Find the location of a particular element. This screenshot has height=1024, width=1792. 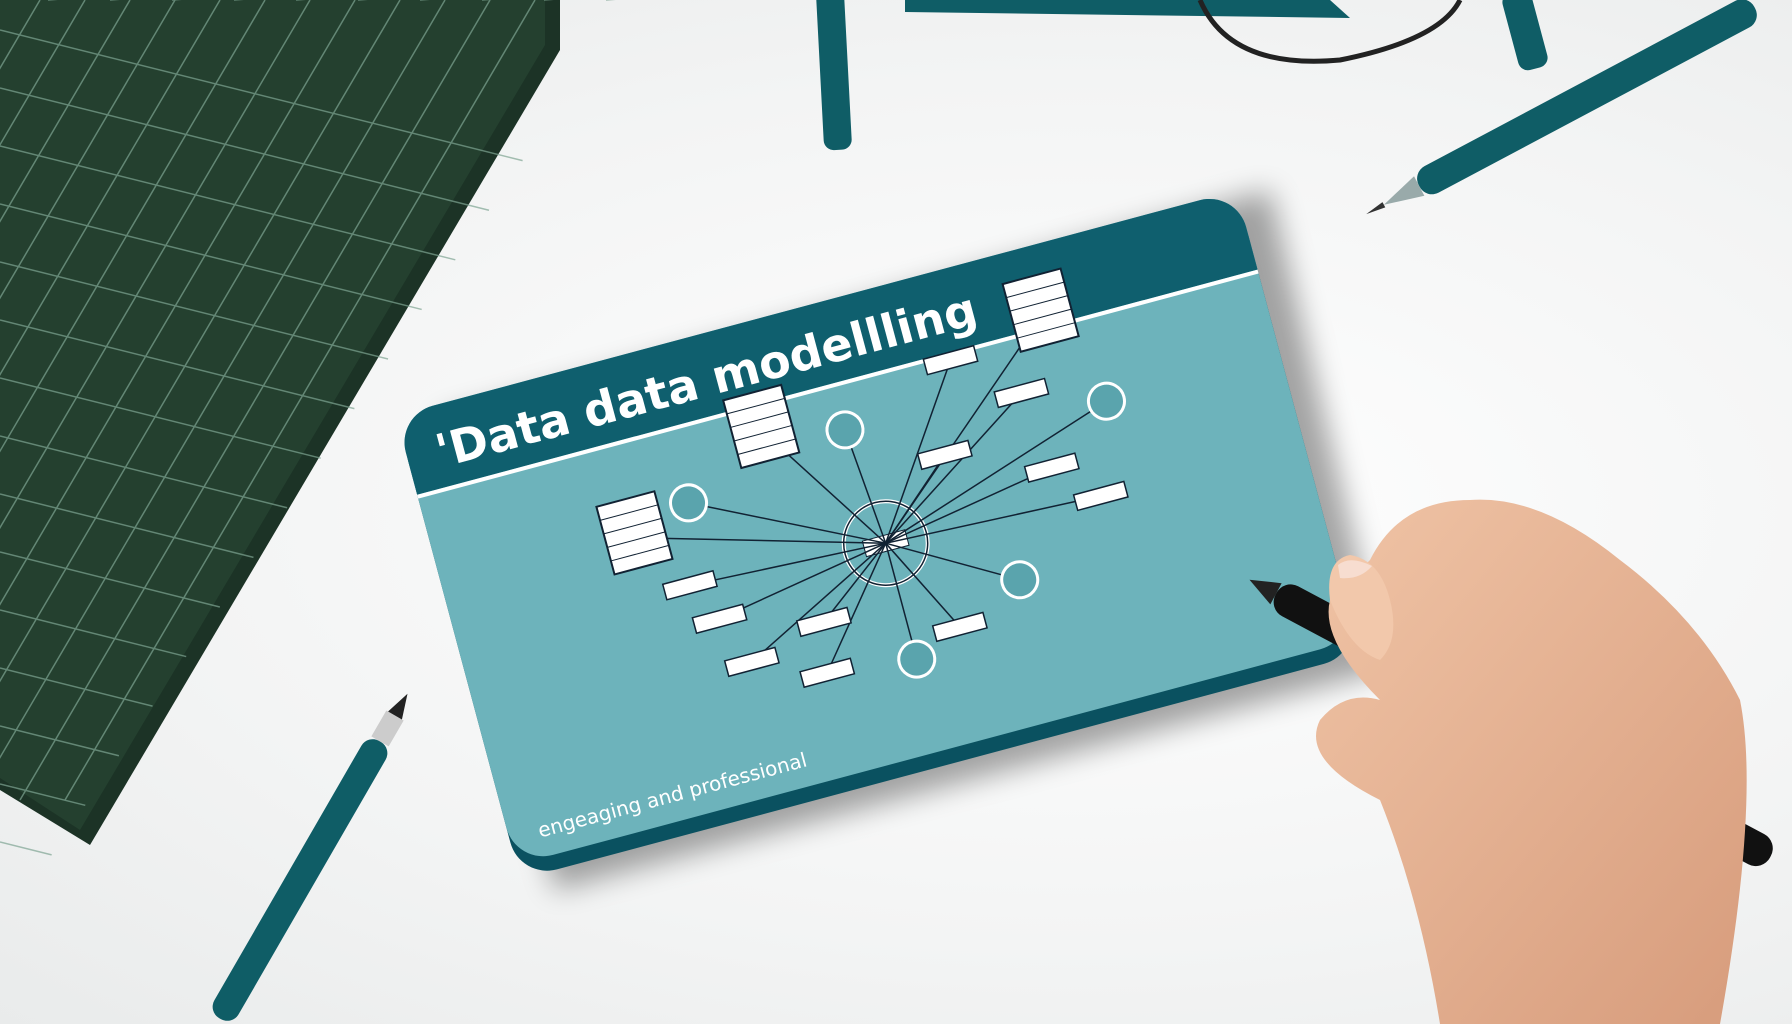

eyeglasses is located at coordinates (1182, 75).